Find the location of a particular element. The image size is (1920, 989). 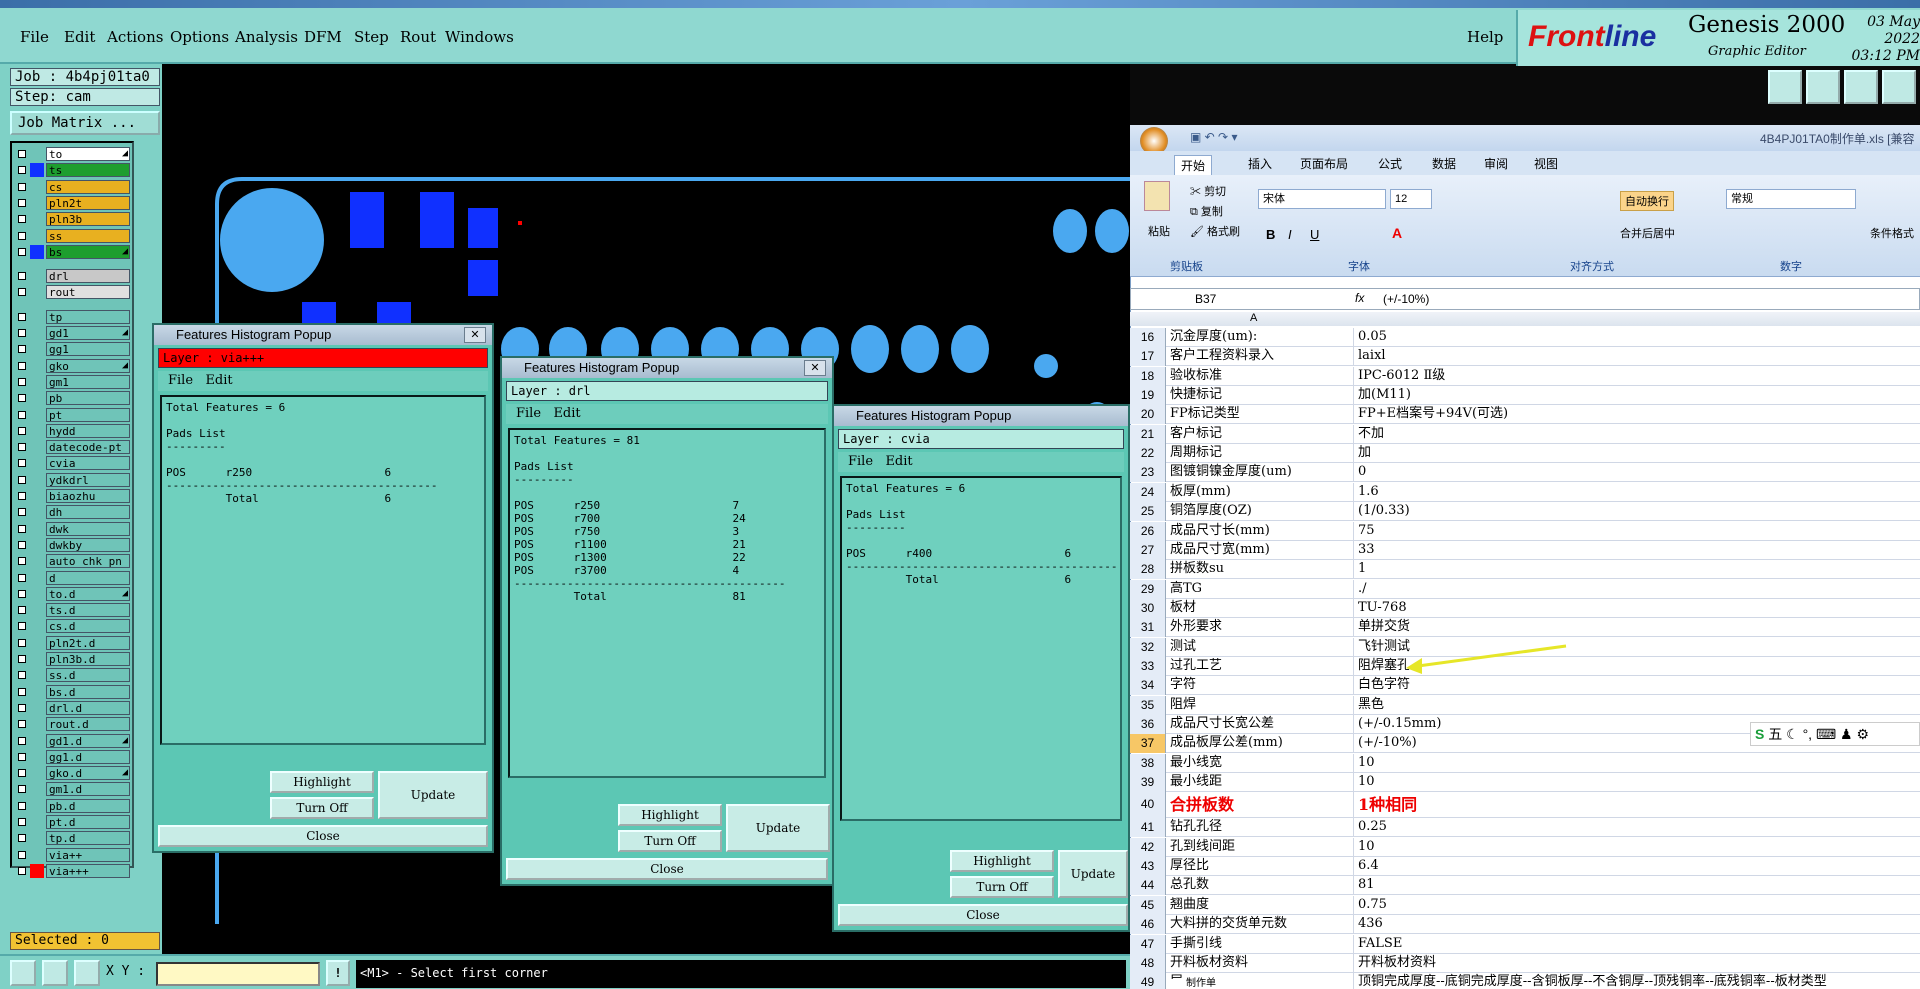

layer-row: pb.d is located at coordinates (73, 805).